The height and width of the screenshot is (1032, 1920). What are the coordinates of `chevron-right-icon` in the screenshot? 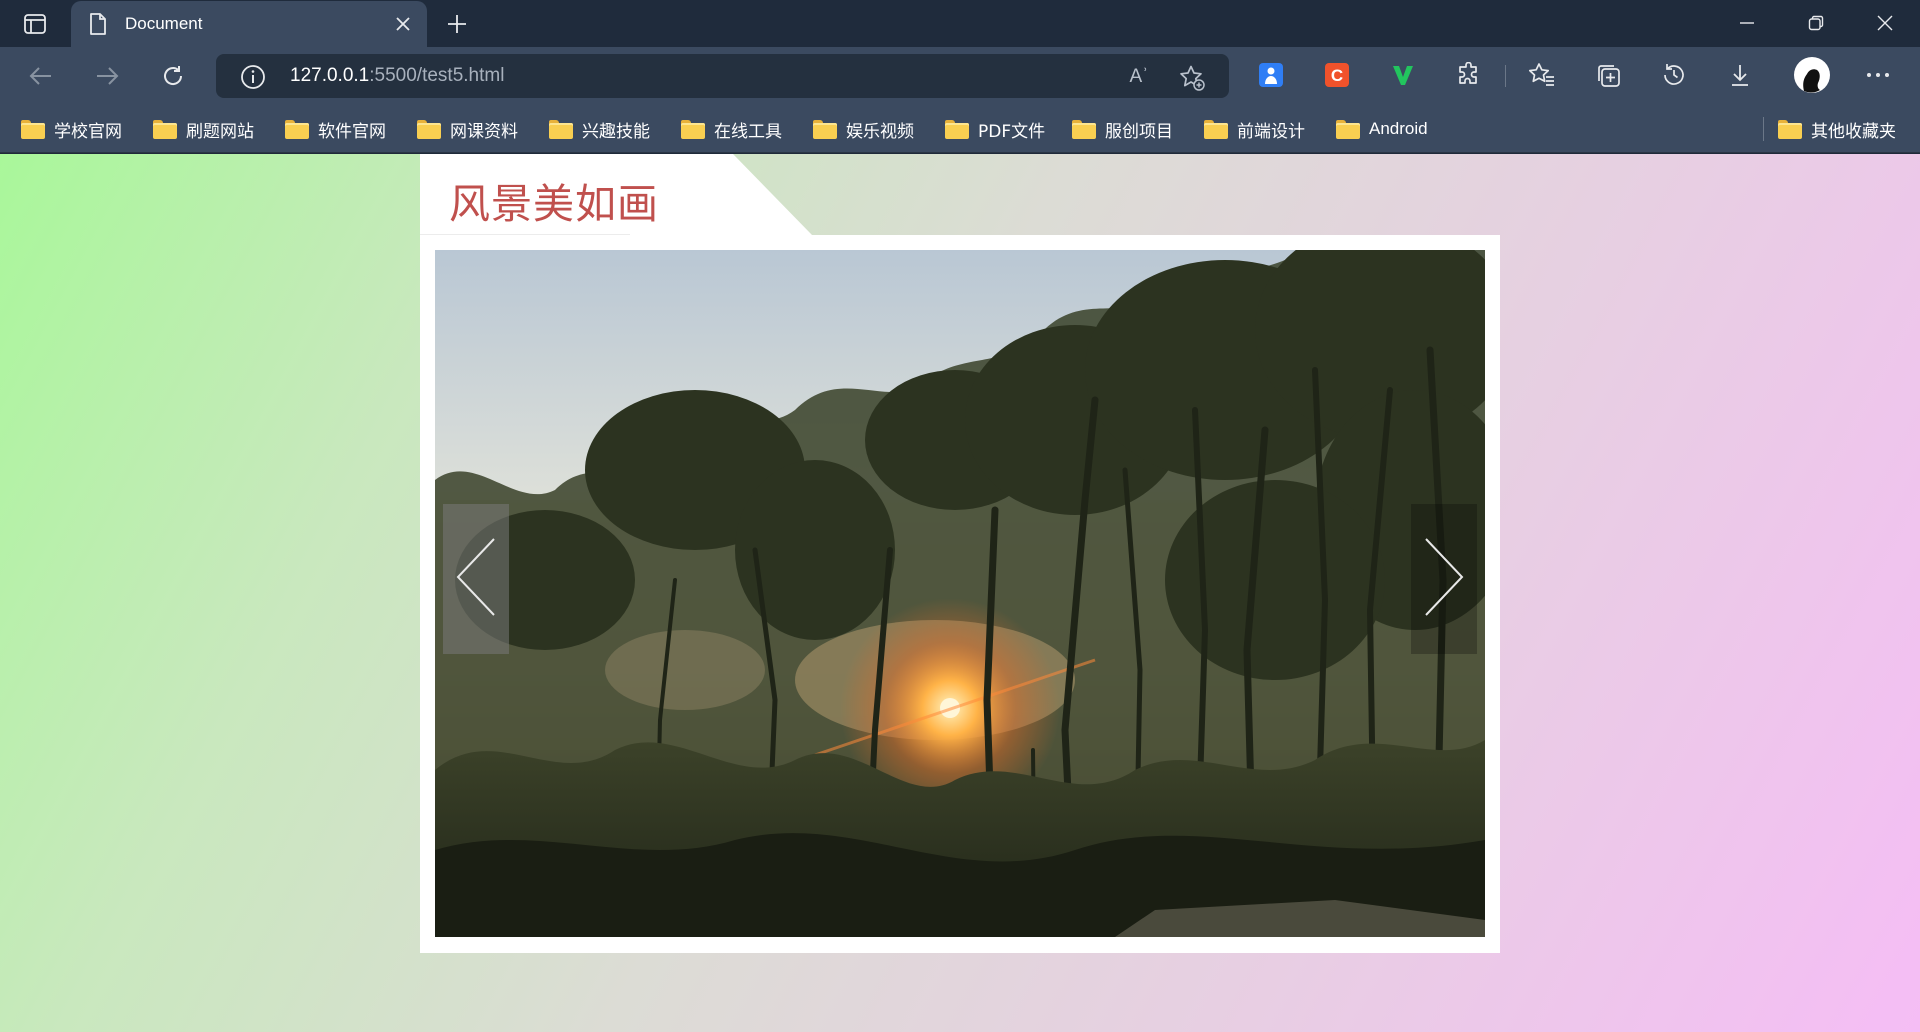 It's located at (1444, 579).